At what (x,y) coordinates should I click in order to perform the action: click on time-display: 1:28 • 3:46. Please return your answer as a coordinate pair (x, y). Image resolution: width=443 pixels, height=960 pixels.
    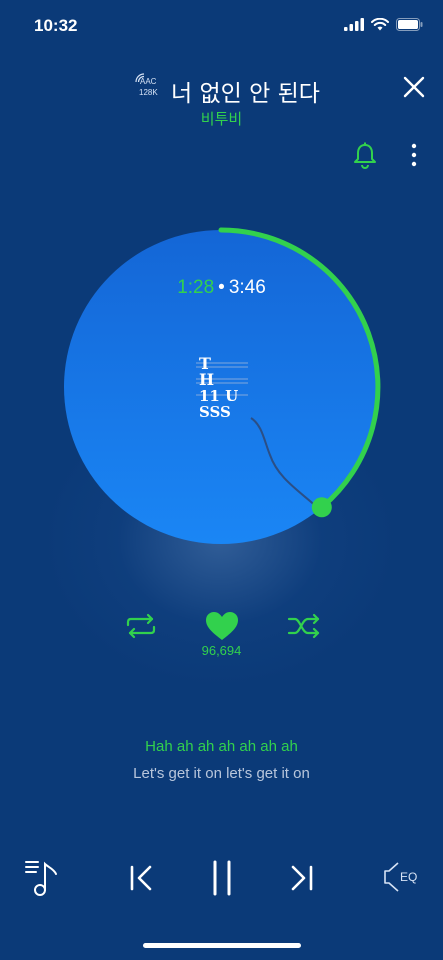
    Looking at the image, I should click on (221, 288).